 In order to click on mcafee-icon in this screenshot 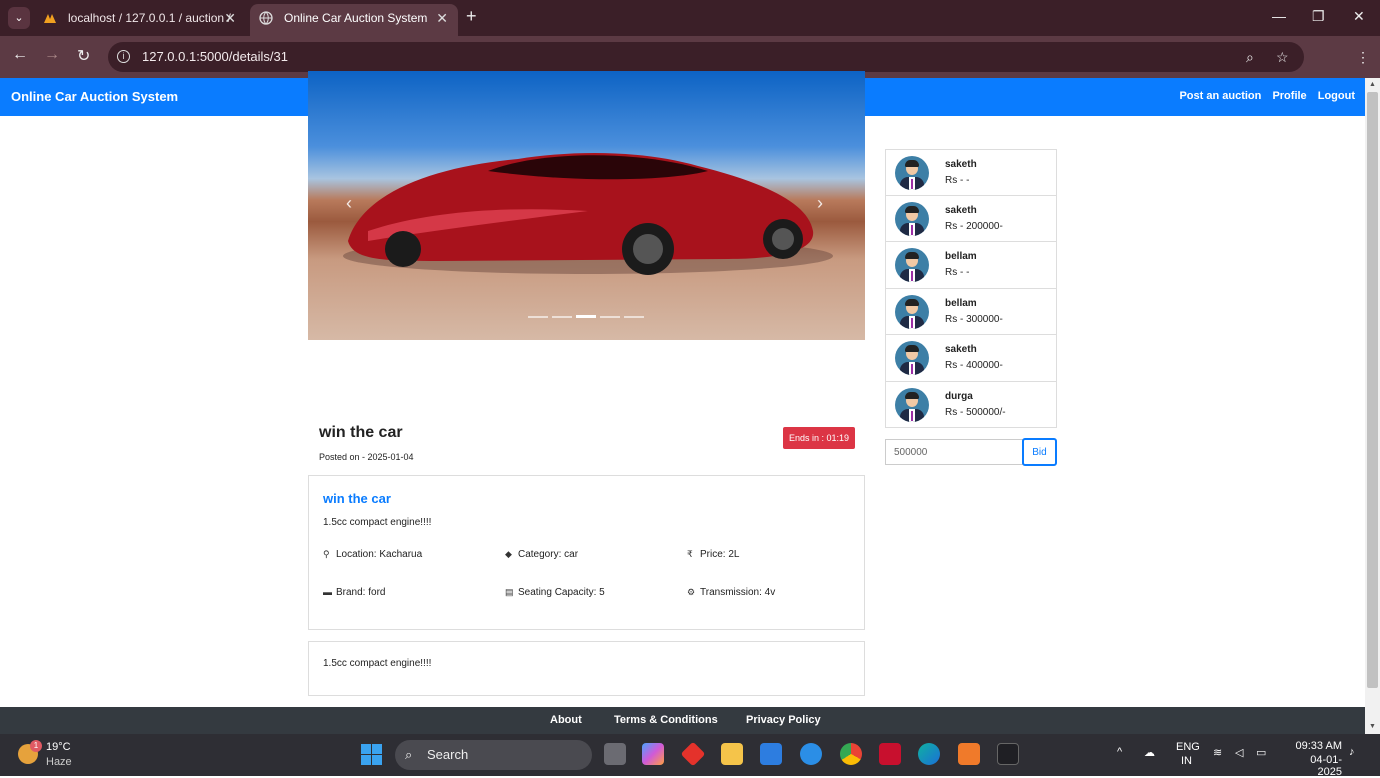, I will do `click(890, 754)`.